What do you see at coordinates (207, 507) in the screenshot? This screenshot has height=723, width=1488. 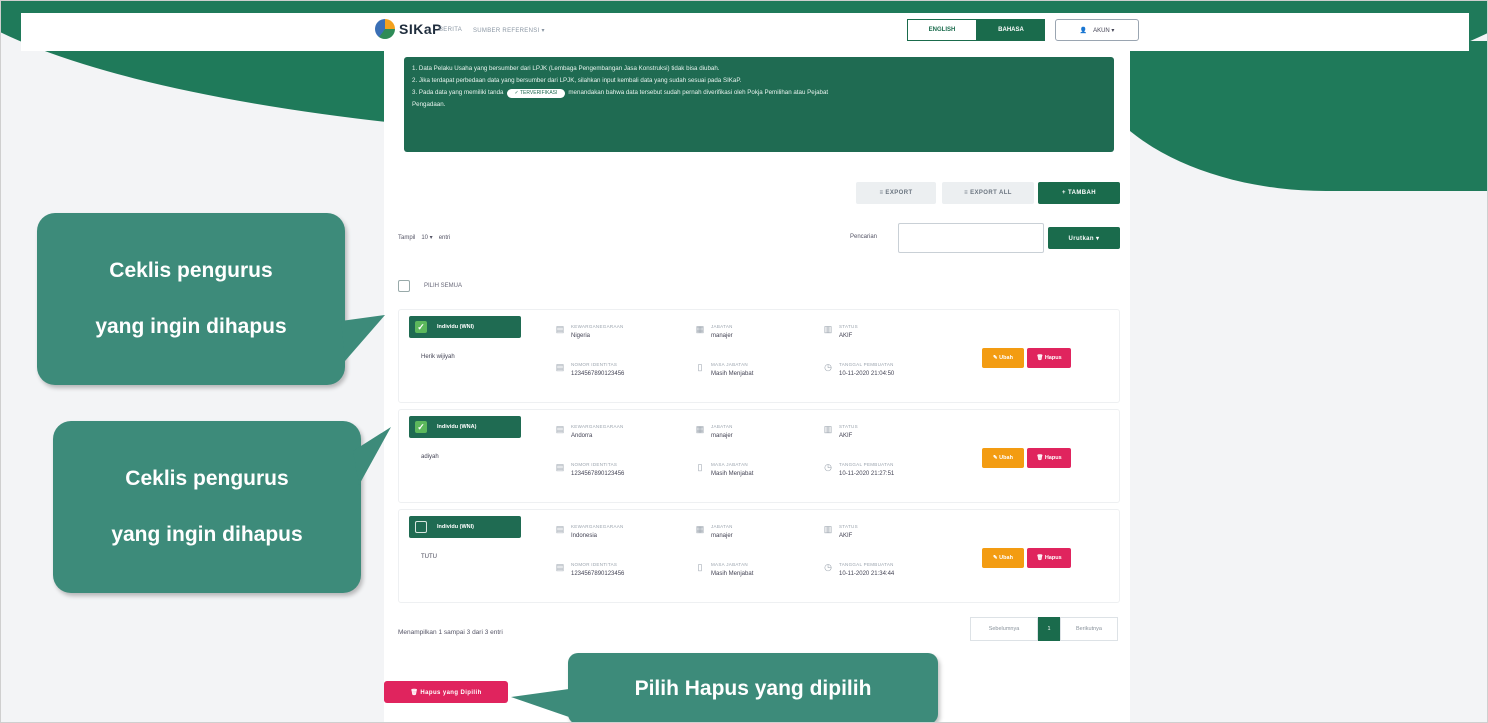 I see `callout-ceklis-2: Ceklis pengurus yang ingin dihapus` at bounding box center [207, 507].